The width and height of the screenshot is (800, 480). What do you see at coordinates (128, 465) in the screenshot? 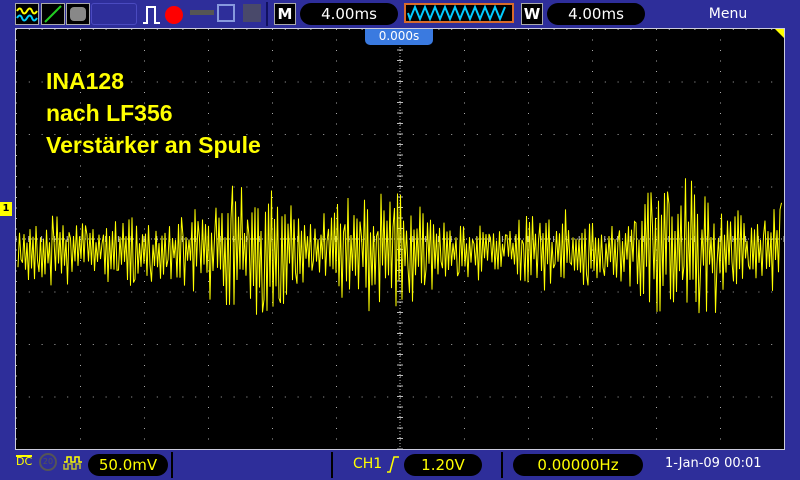
I see `ch1-scale: 50.0mV` at bounding box center [128, 465].